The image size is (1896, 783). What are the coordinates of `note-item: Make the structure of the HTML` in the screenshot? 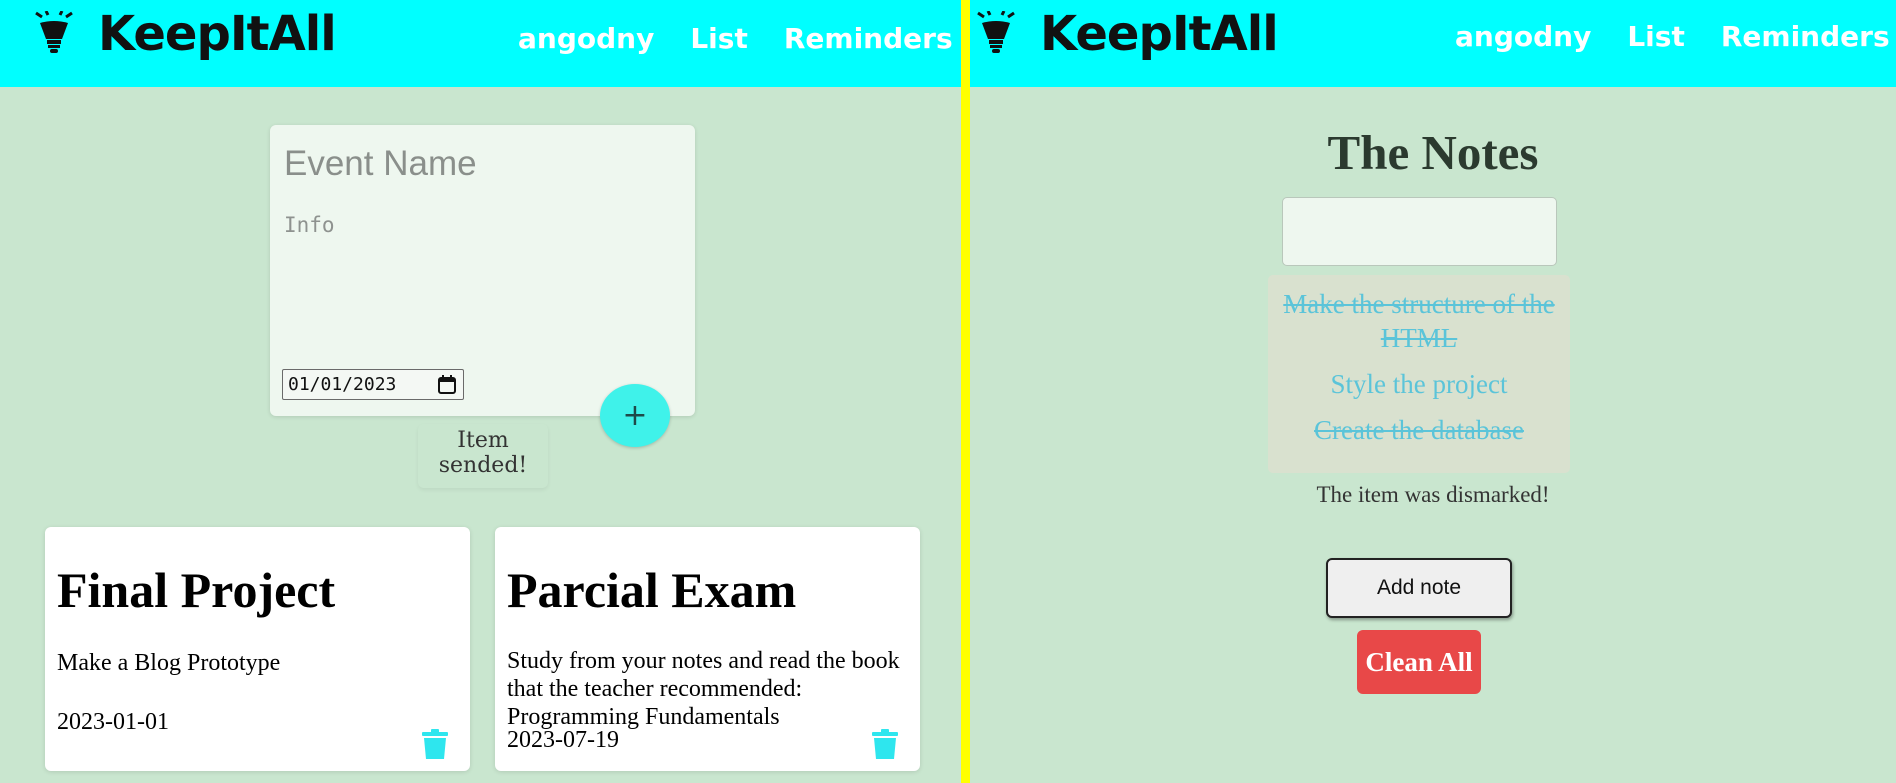 It's located at (1419, 321).